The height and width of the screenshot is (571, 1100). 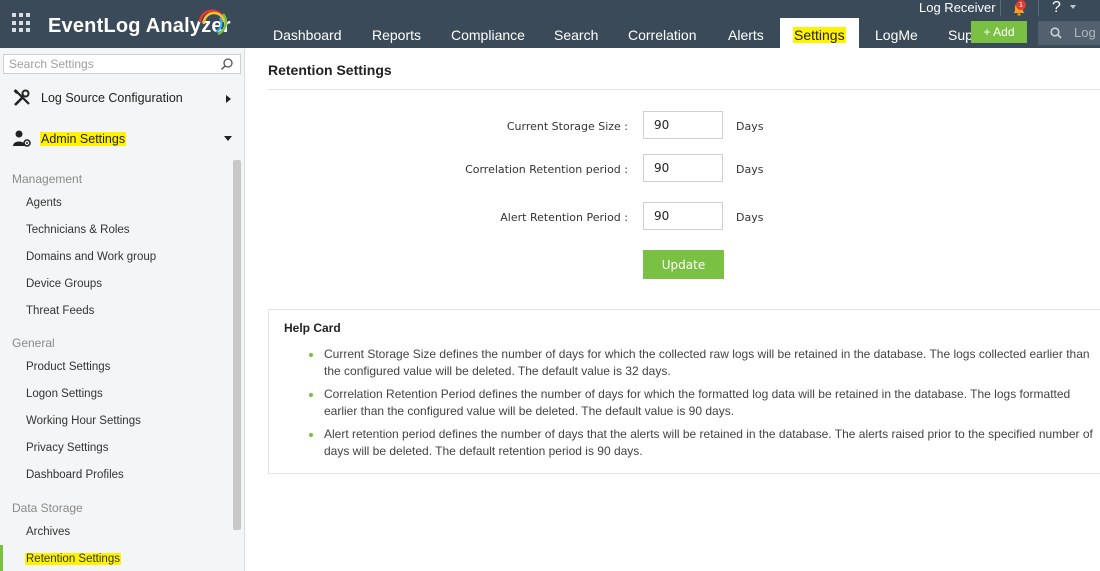 What do you see at coordinates (683, 216) in the screenshot?
I see `alert-retention-input` at bounding box center [683, 216].